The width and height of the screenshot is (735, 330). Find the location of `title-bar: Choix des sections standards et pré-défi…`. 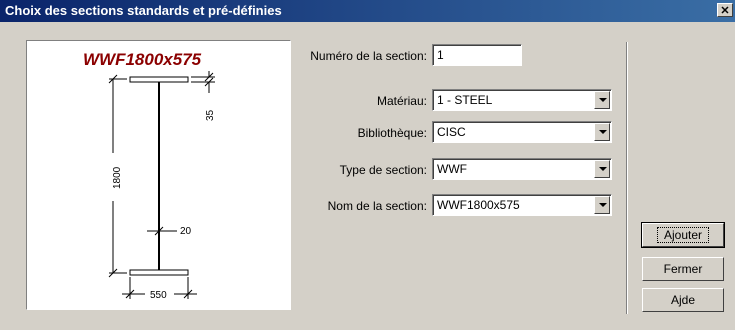

title-bar: Choix des sections standards et pré-défi… is located at coordinates (367, 11).